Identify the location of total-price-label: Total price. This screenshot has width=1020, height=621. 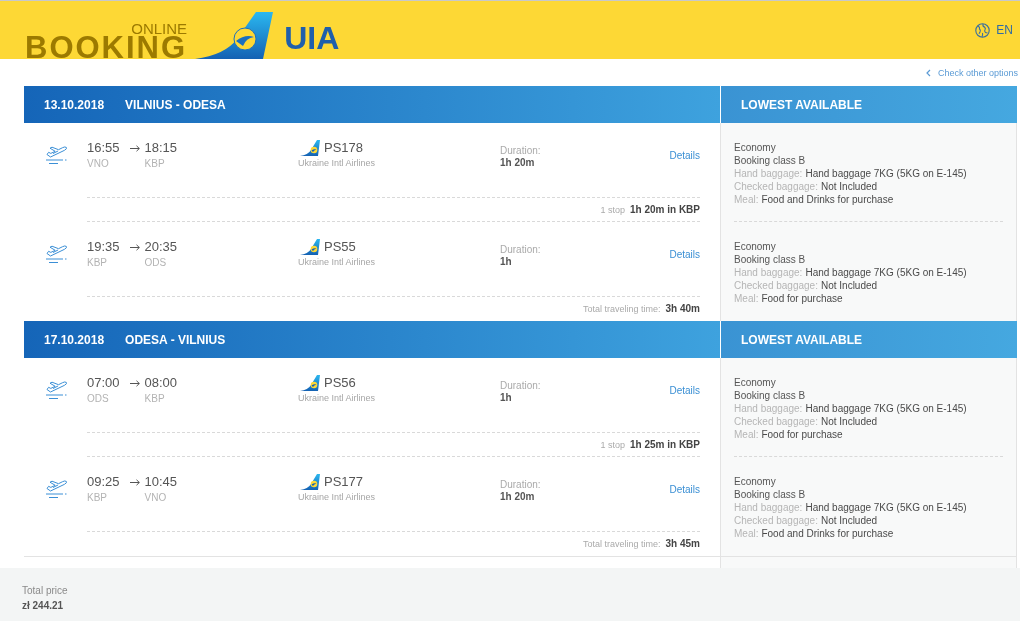
(45, 591).